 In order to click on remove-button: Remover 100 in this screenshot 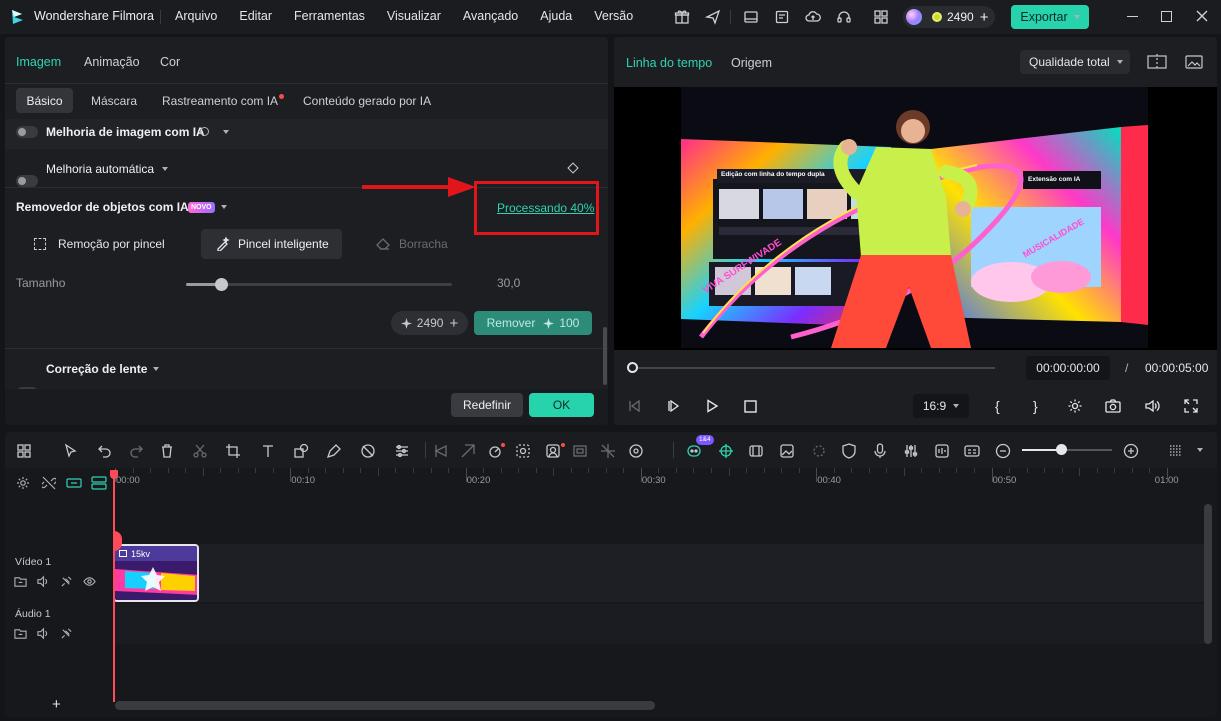, I will do `click(533, 323)`.